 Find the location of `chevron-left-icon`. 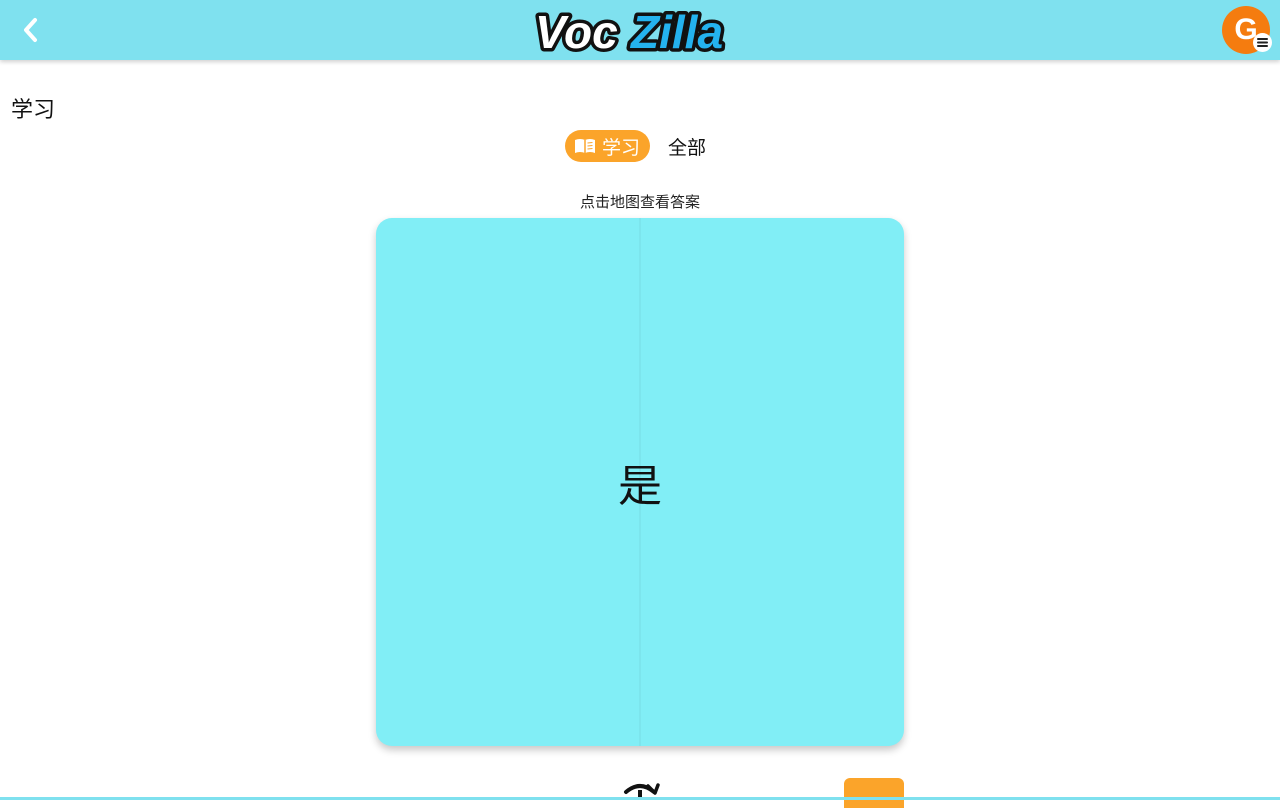

chevron-left-icon is located at coordinates (30, 30).